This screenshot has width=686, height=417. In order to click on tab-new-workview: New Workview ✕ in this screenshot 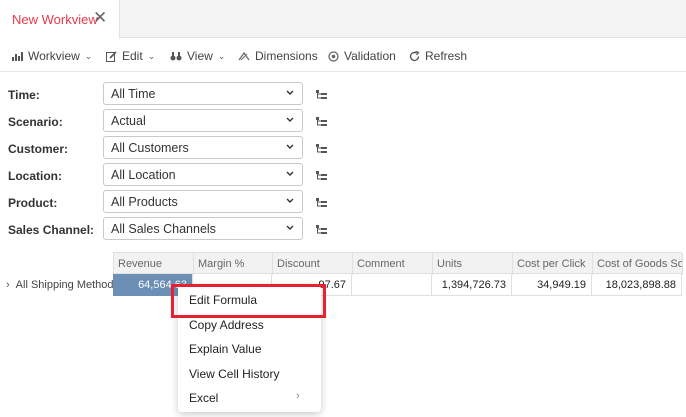, I will do `click(60, 19)`.